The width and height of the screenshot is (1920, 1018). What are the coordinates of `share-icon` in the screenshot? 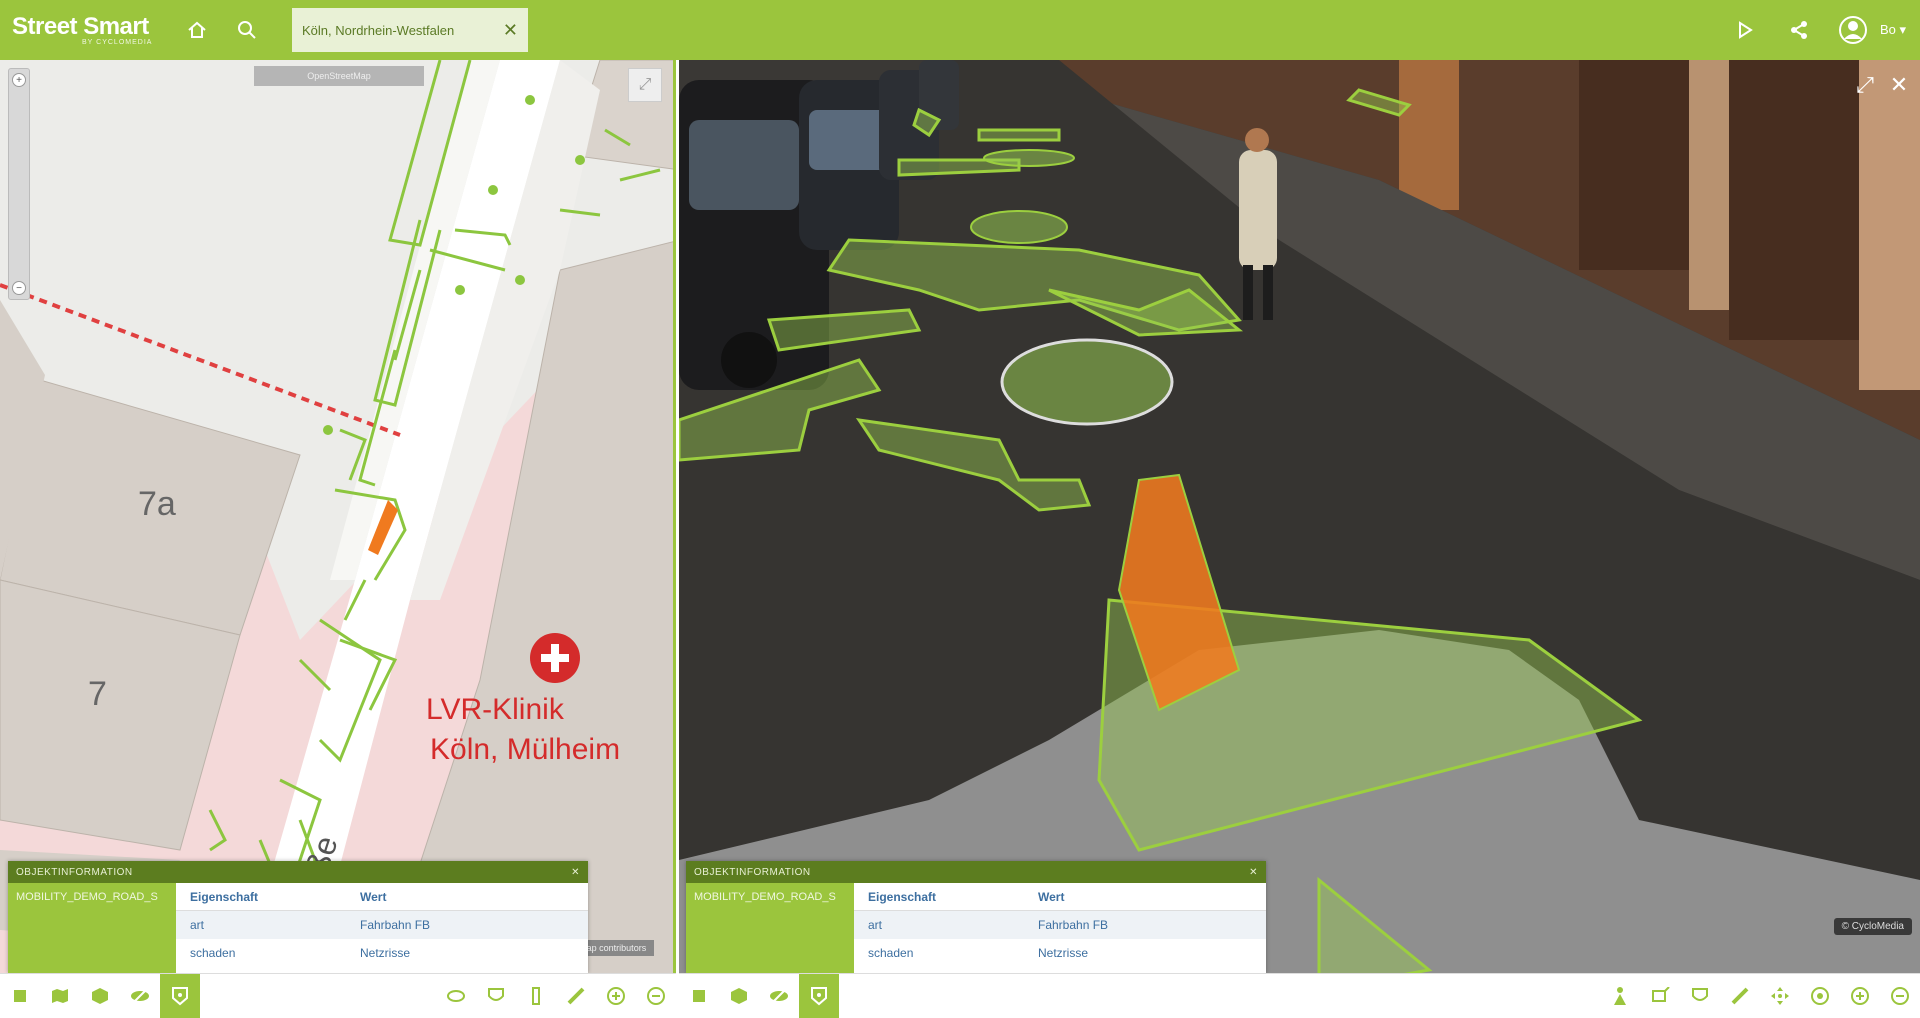 It's located at (1799, 30).